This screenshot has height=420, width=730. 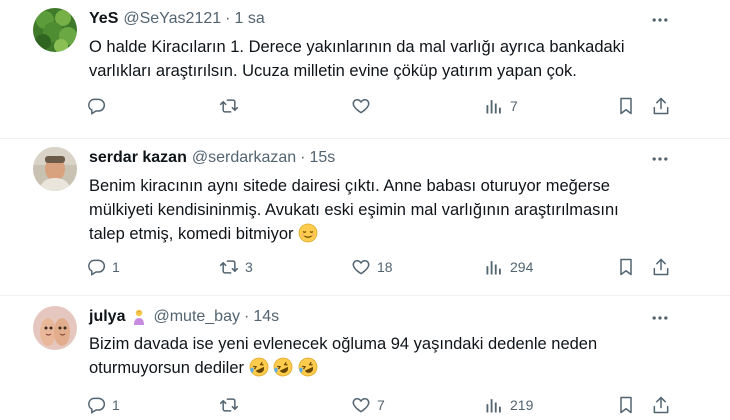 What do you see at coordinates (522, 405) in the screenshot?
I see `views-count: 219` at bounding box center [522, 405].